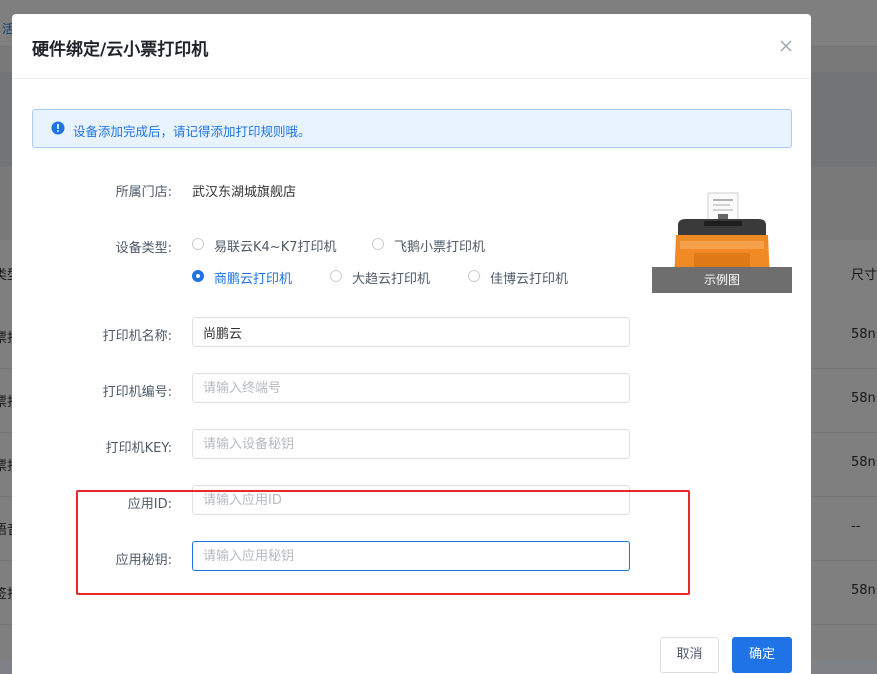  I want to click on store-label: 所属门店:, so click(143, 192).